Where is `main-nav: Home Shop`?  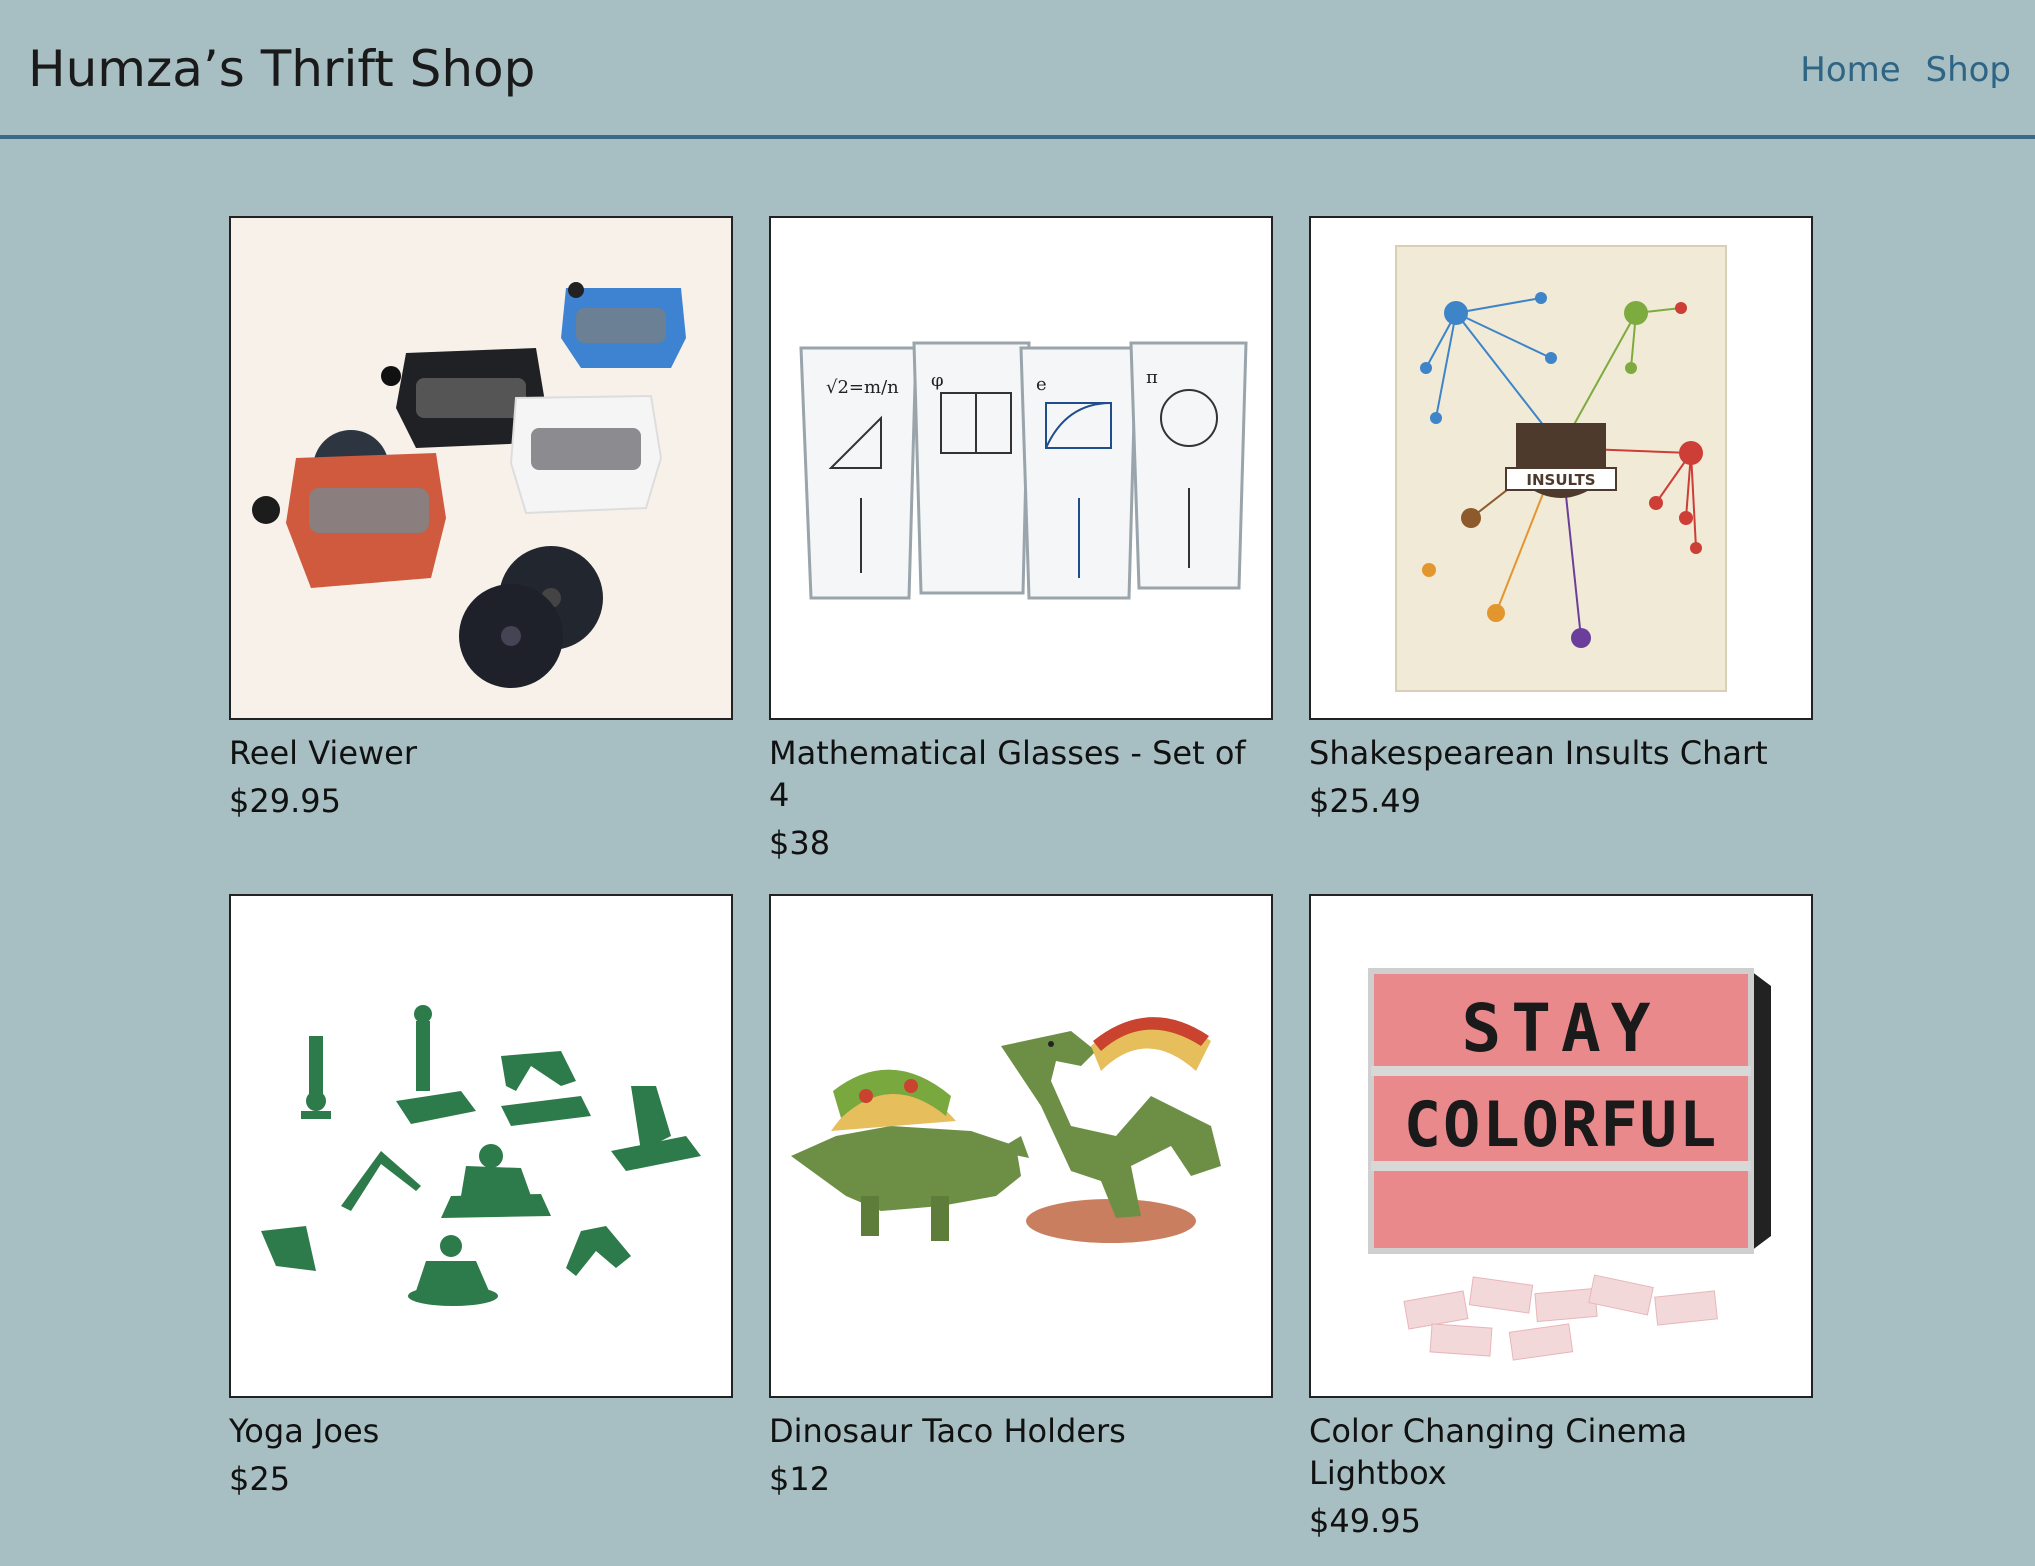
main-nav: Home Shop is located at coordinates (1898, 70).